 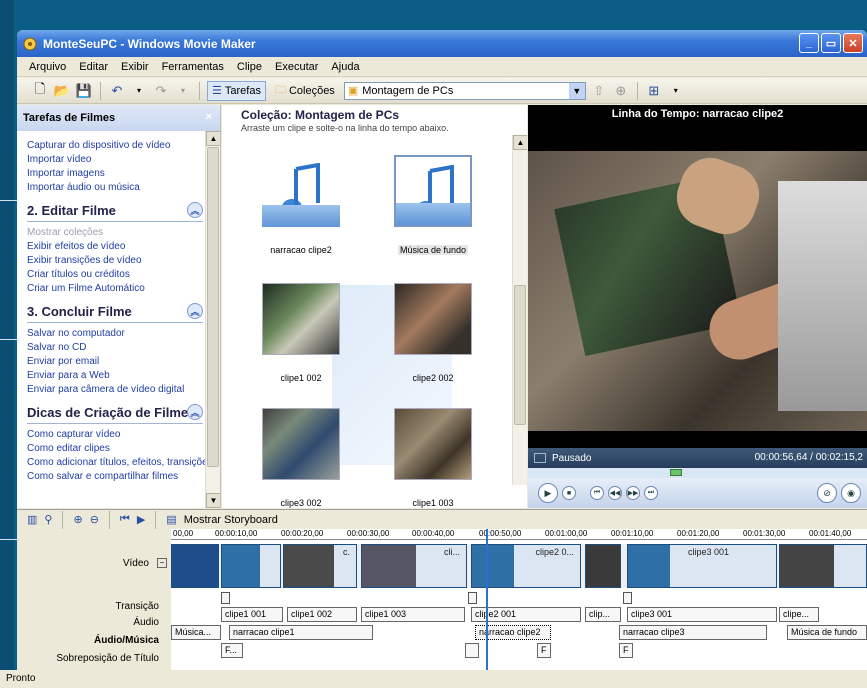 What do you see at coordinates (116, 362) in the screenshot?
I see `task-link-send-email: Enviar por email` at bounding box center [116, 362].